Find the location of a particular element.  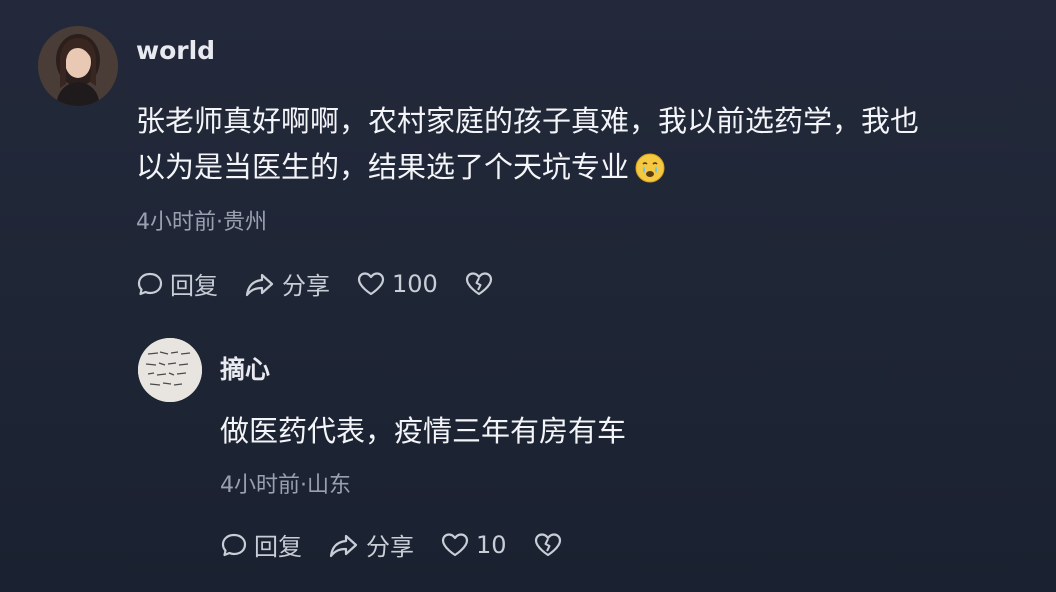

comment-meta: 4小时前·山东 is located at coordinates (285, 485).